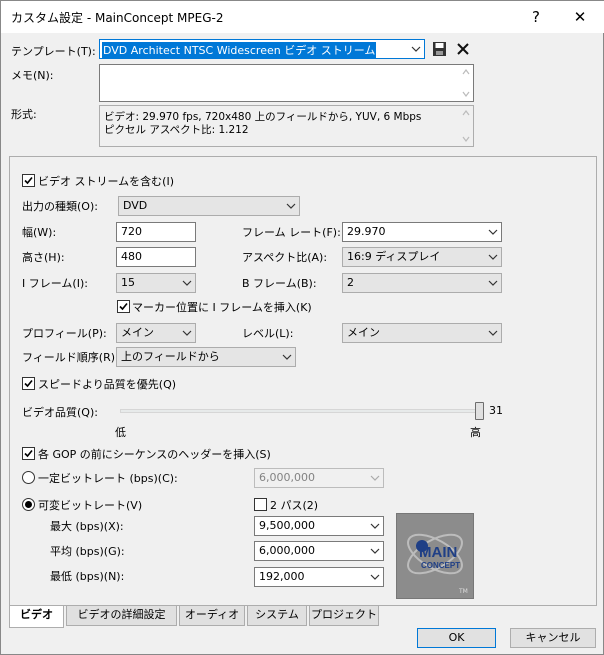  Describe the element at coordinates (479, 411) in the screenshot. I see `quality-slider-thumb` at that location.